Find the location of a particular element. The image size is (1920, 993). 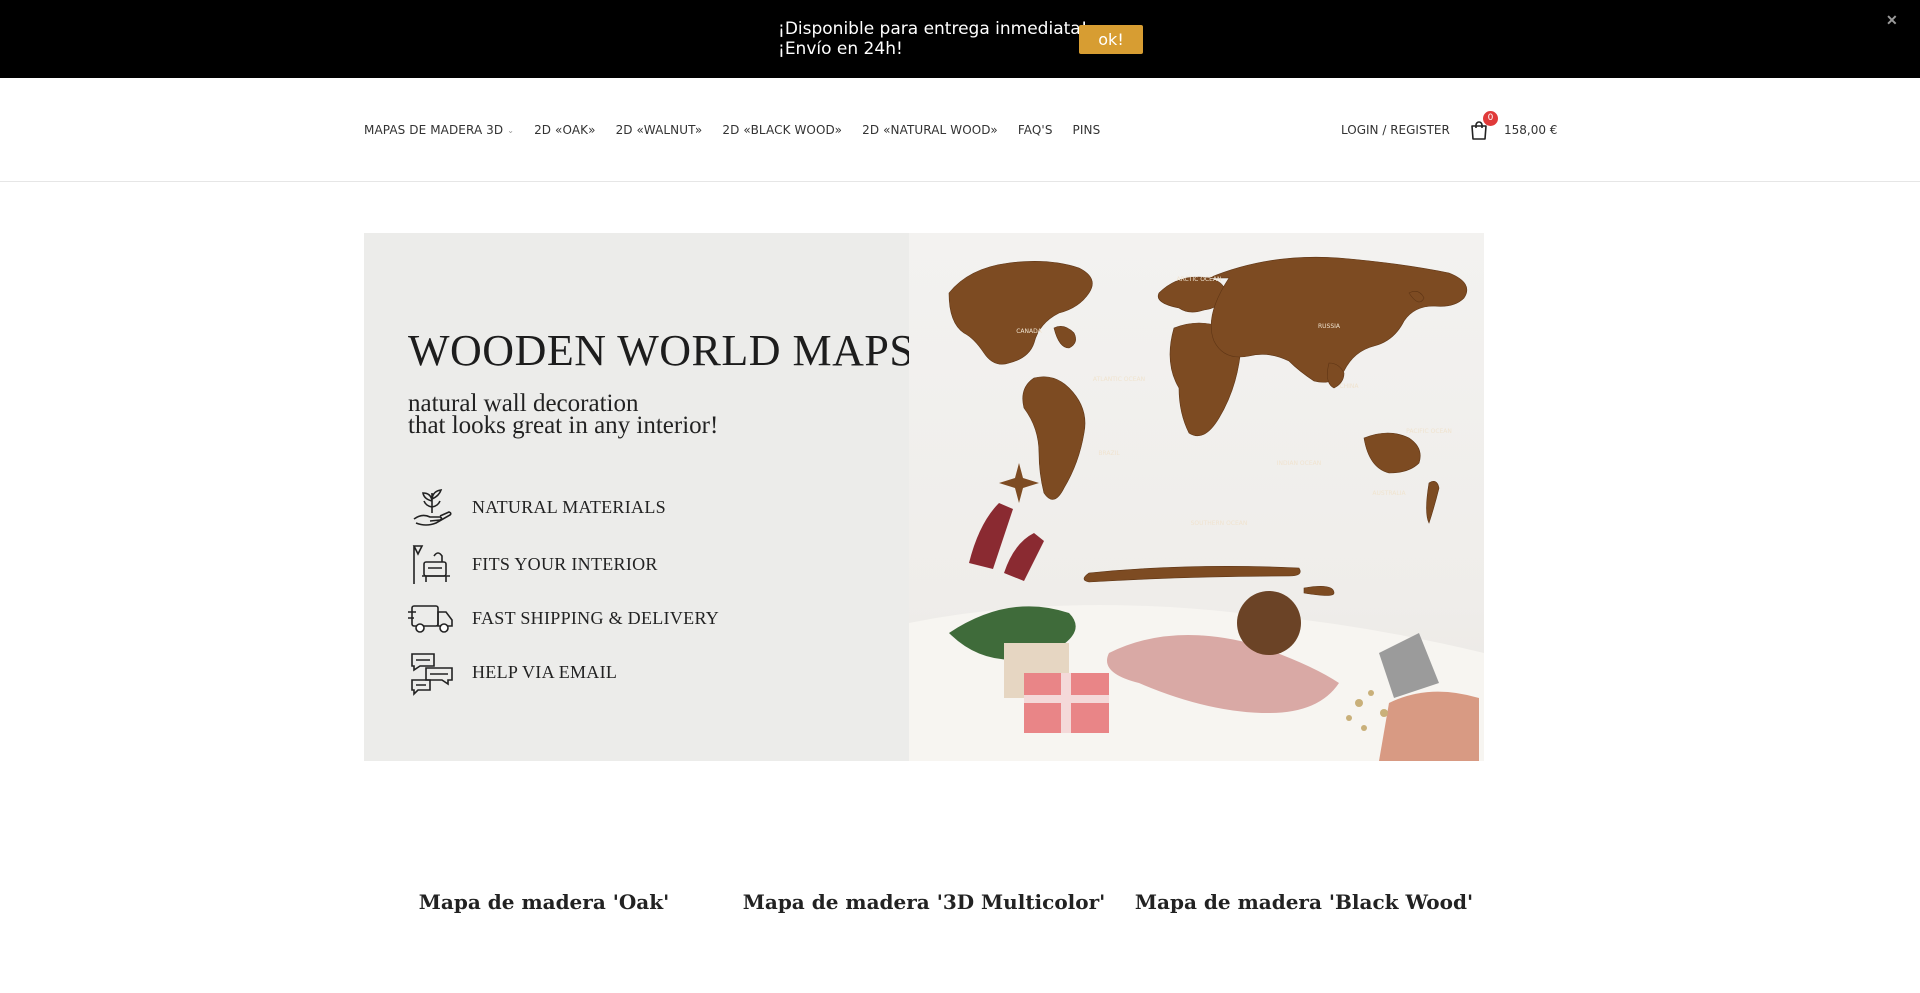

hero-title: WOODEN WORLD MAPS is located at coordinates (661, 350).